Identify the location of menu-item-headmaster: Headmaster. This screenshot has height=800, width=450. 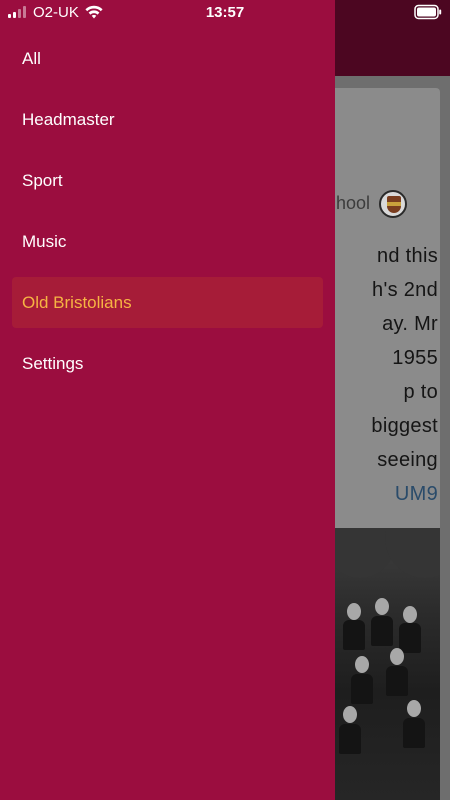
(167, 119).